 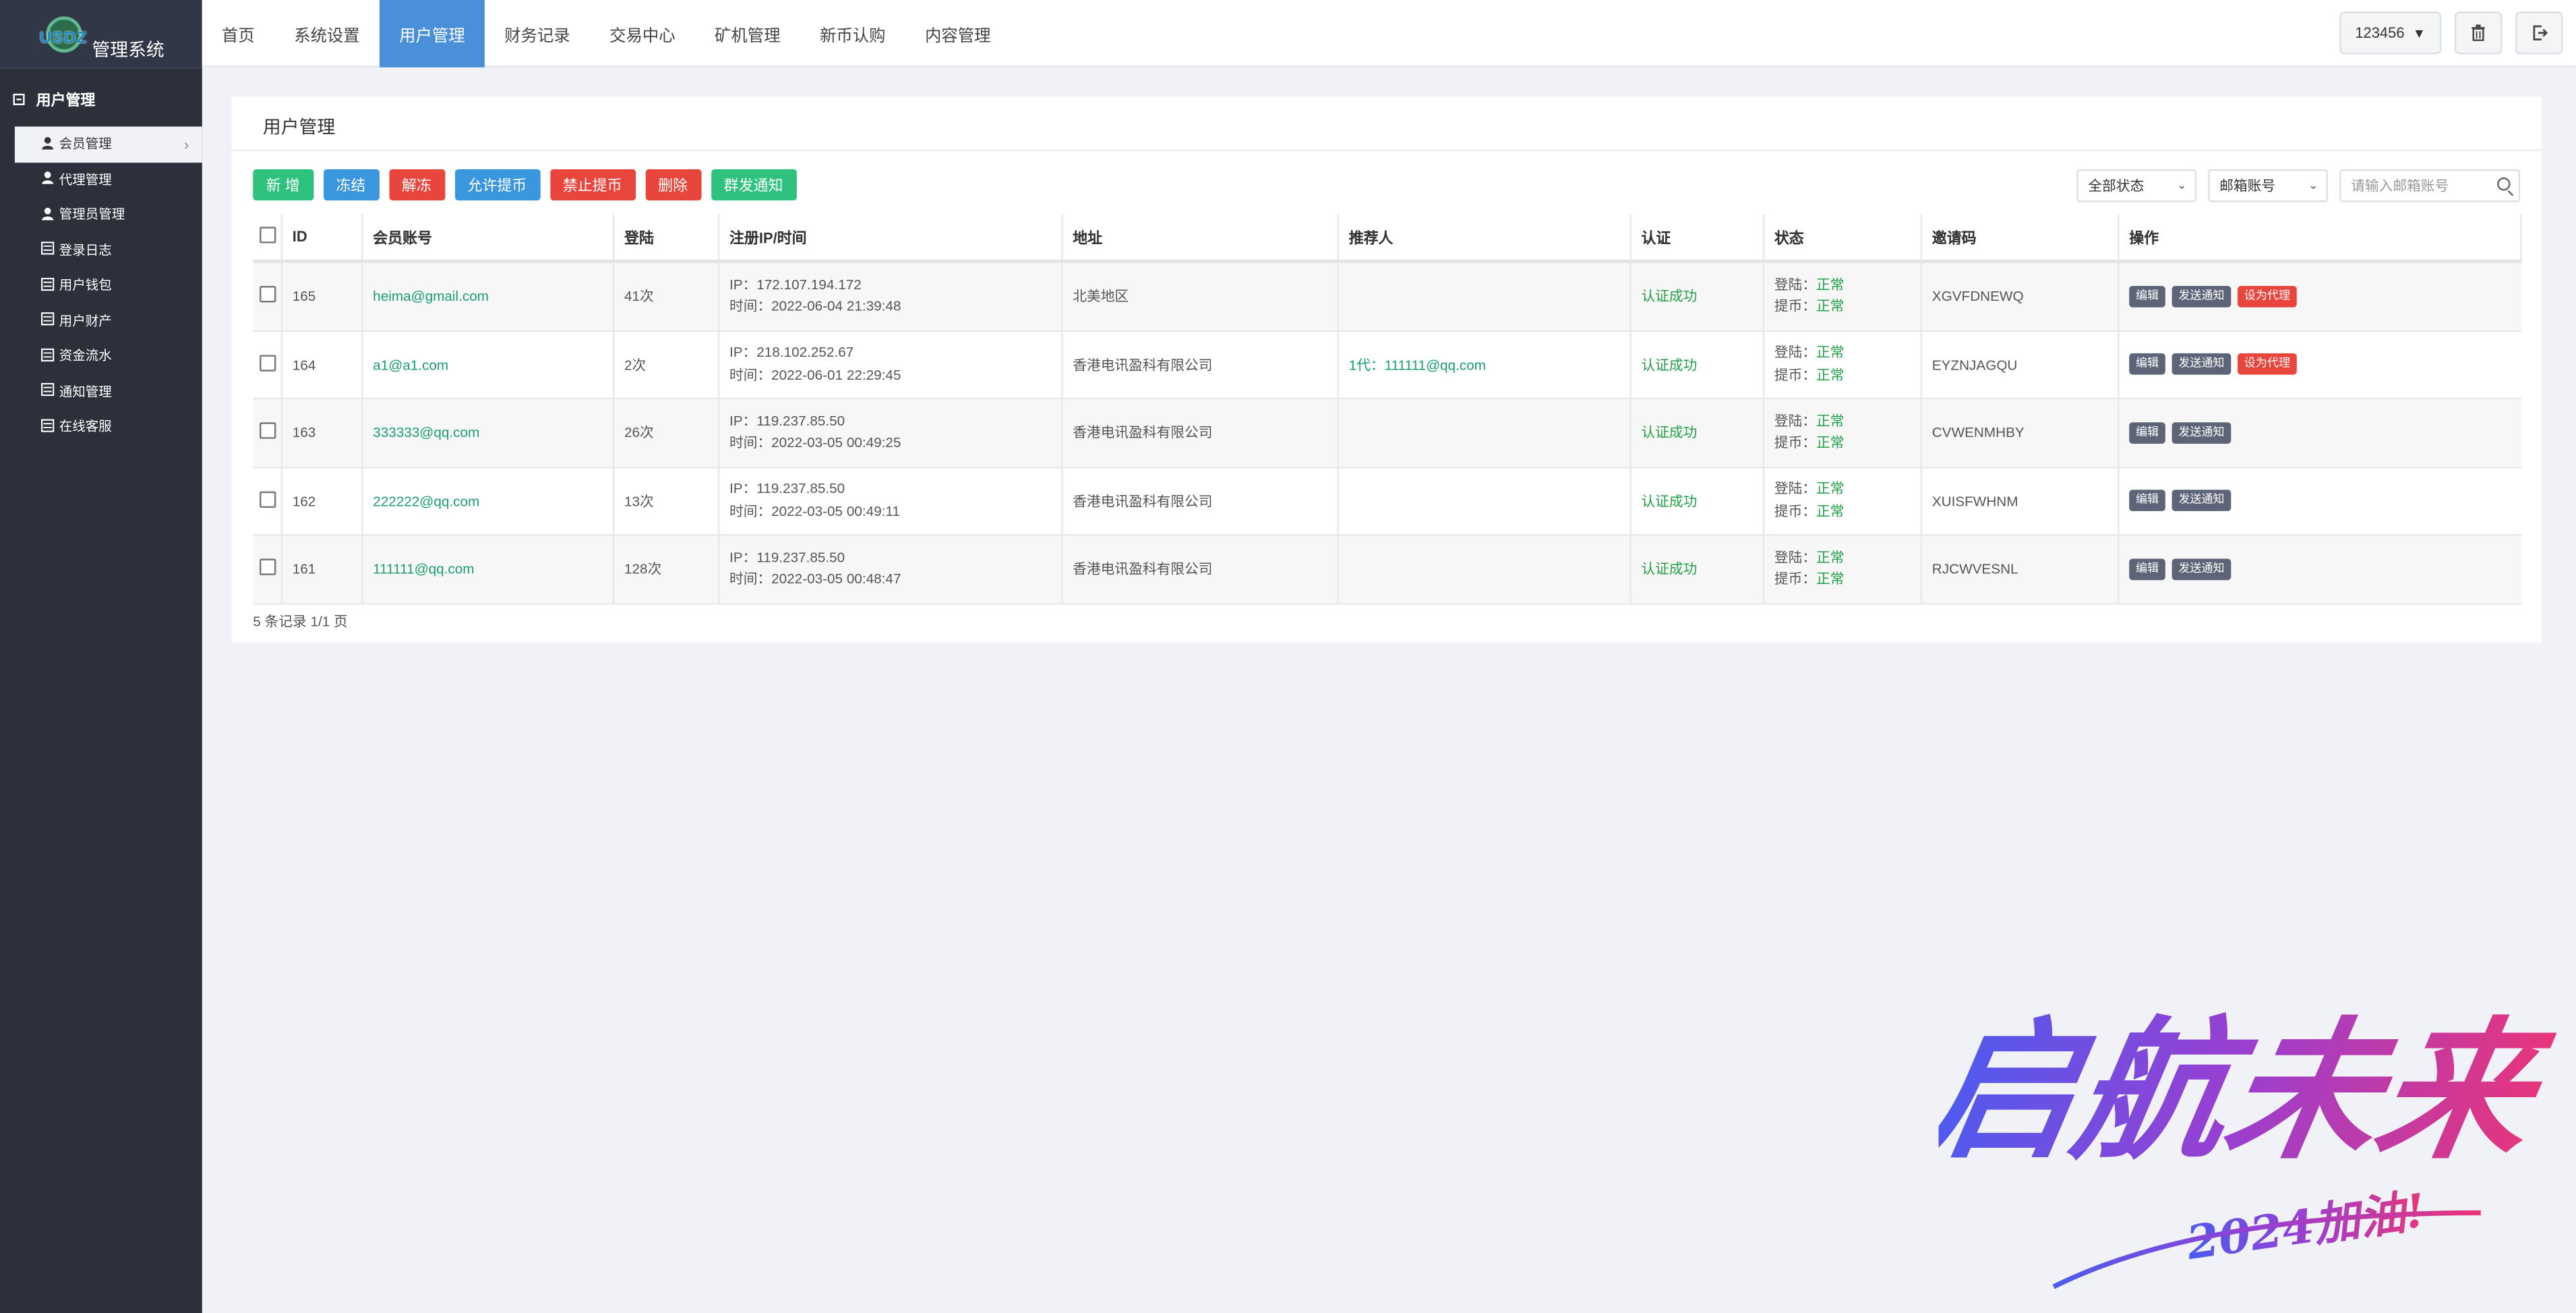 What do you see at coordinates (2539, 33) in the screenshot?
I see `logout-button` at bounding box center [2539, 33].